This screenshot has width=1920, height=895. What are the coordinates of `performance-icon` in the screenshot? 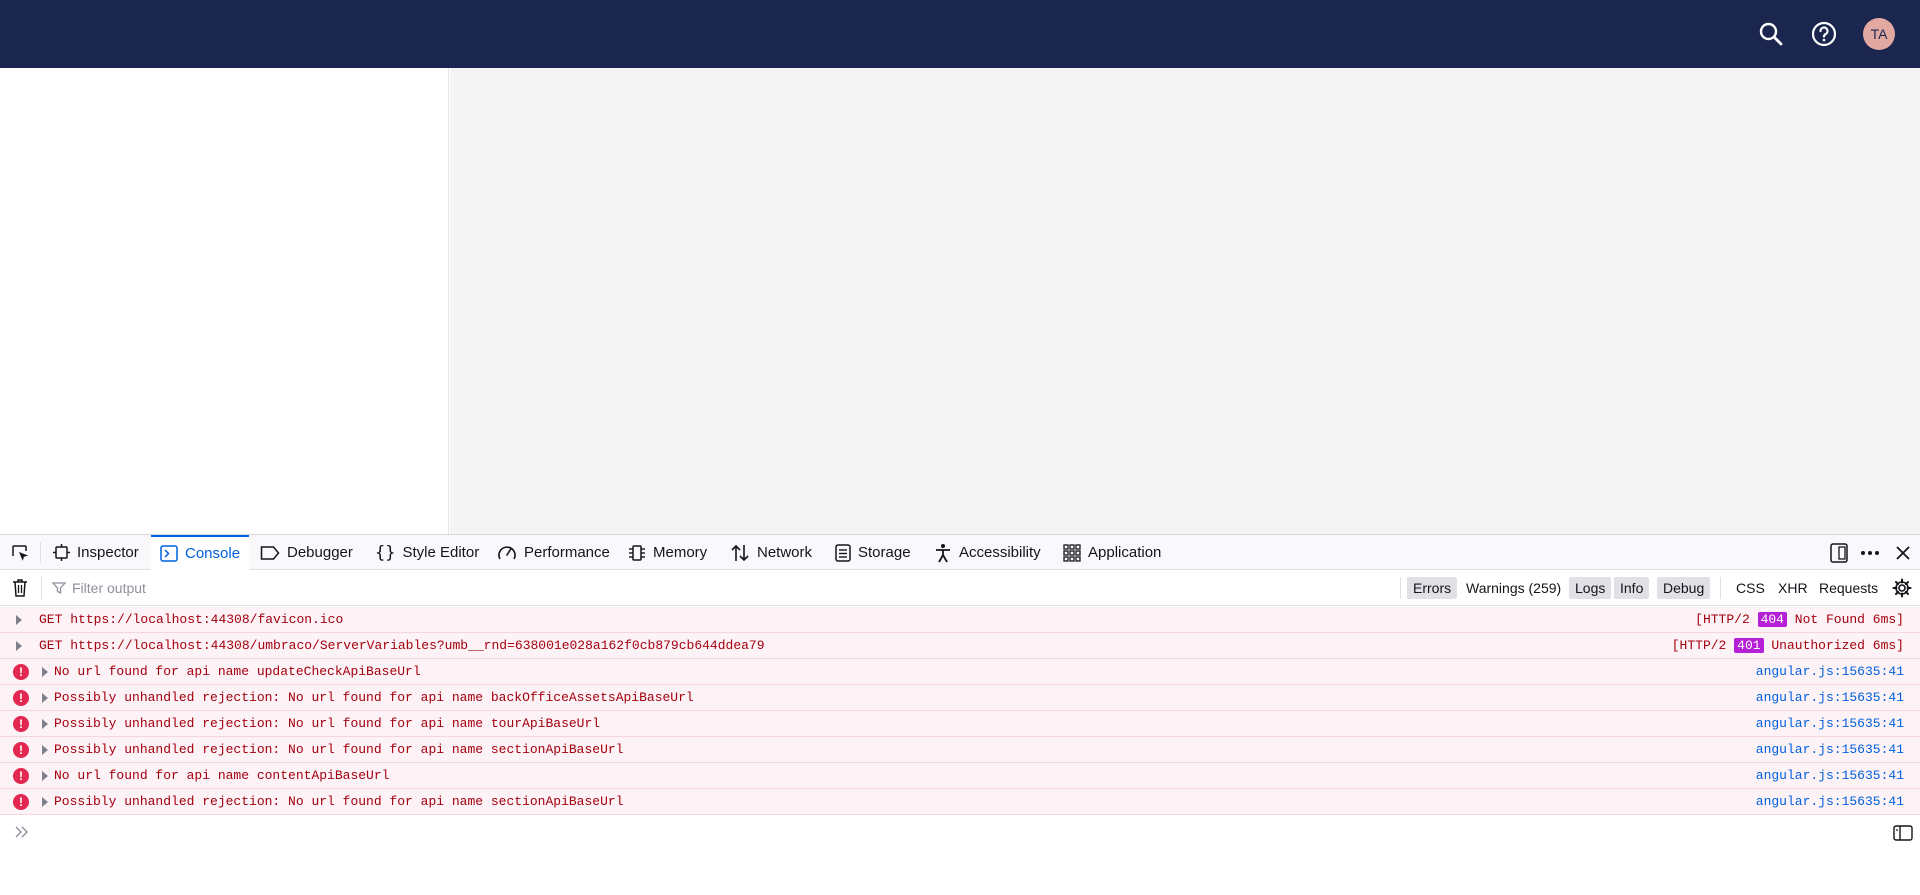 It's located at (507, 552).